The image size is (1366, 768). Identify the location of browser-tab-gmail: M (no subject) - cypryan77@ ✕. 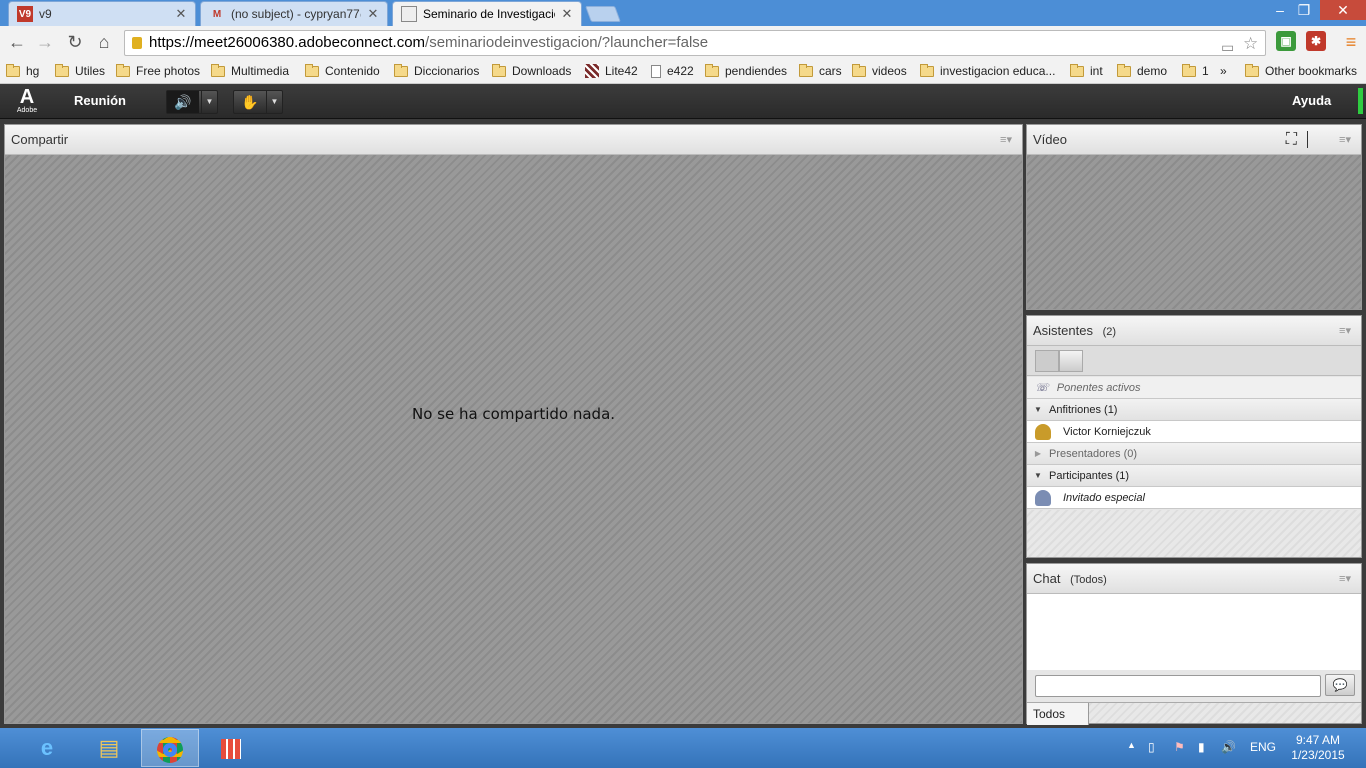
(294, 13).